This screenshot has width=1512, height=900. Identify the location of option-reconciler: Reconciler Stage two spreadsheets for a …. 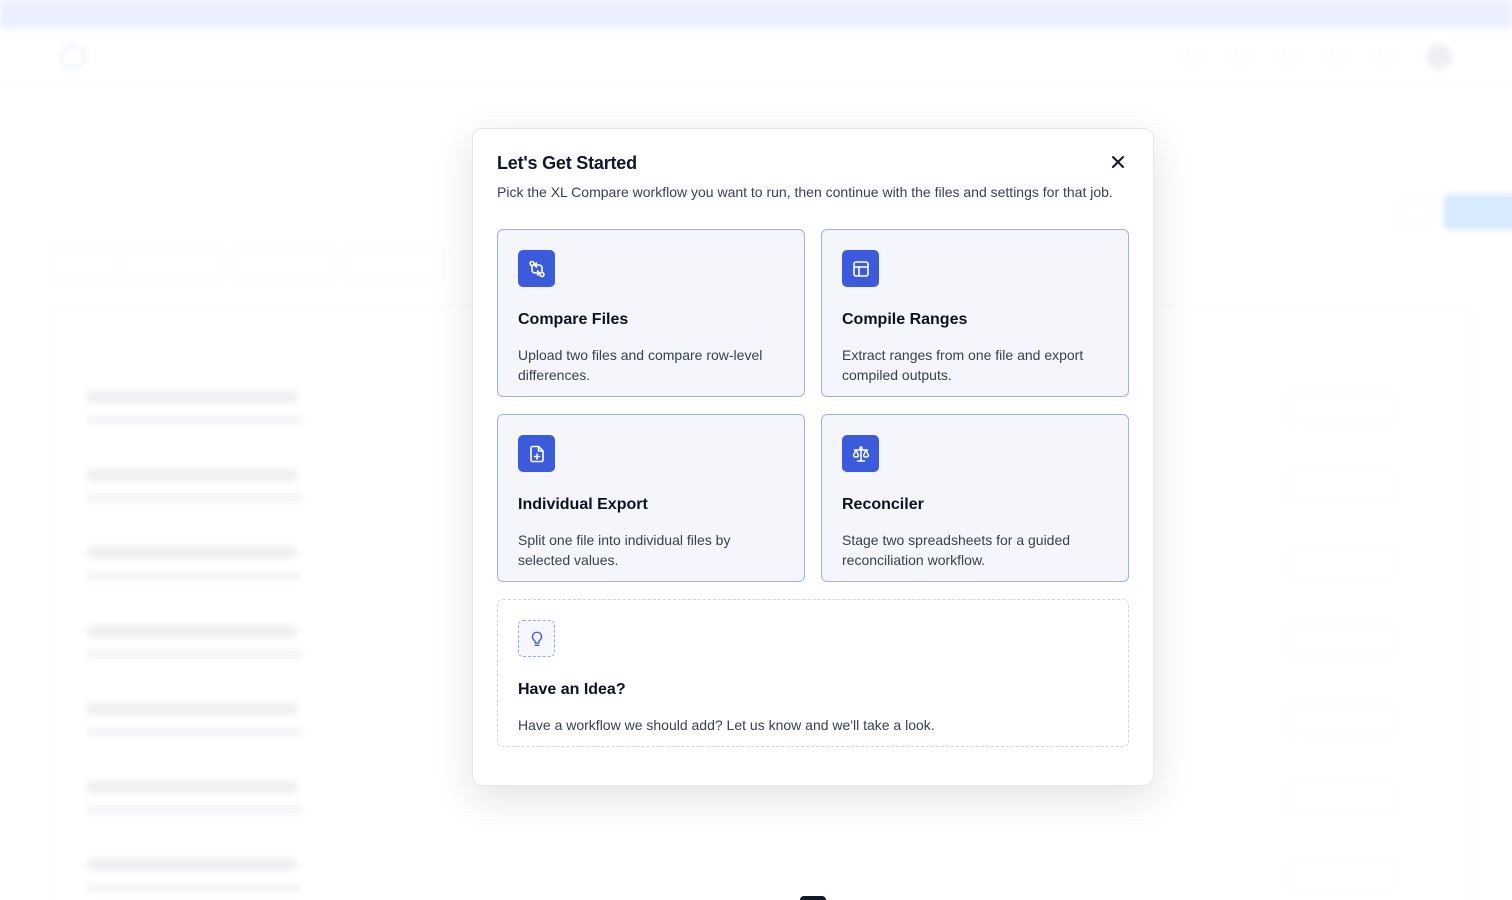
(975, 498).